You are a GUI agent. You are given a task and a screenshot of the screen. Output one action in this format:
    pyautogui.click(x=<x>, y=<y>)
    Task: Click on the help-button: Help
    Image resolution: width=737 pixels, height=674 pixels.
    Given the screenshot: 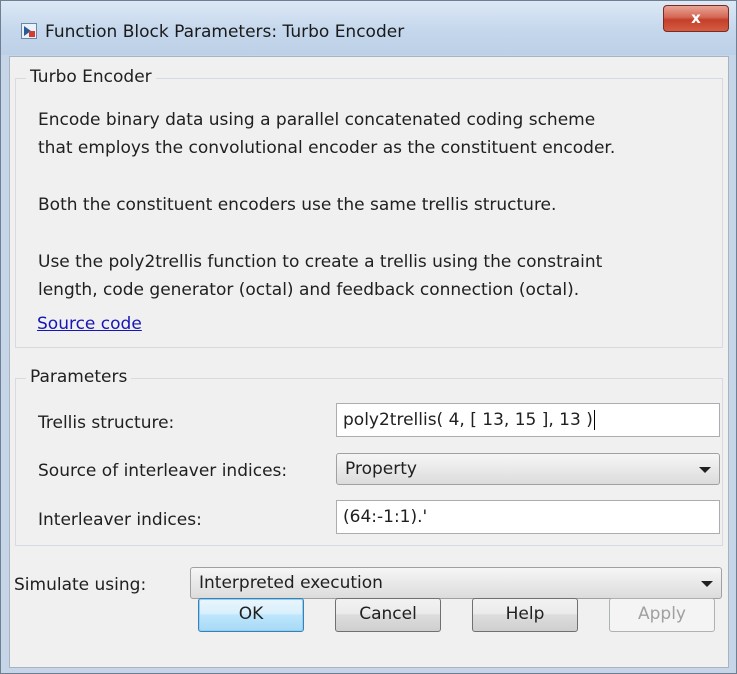 What is the action you would take?
    pyautogui.click(x=525, y=615)
    